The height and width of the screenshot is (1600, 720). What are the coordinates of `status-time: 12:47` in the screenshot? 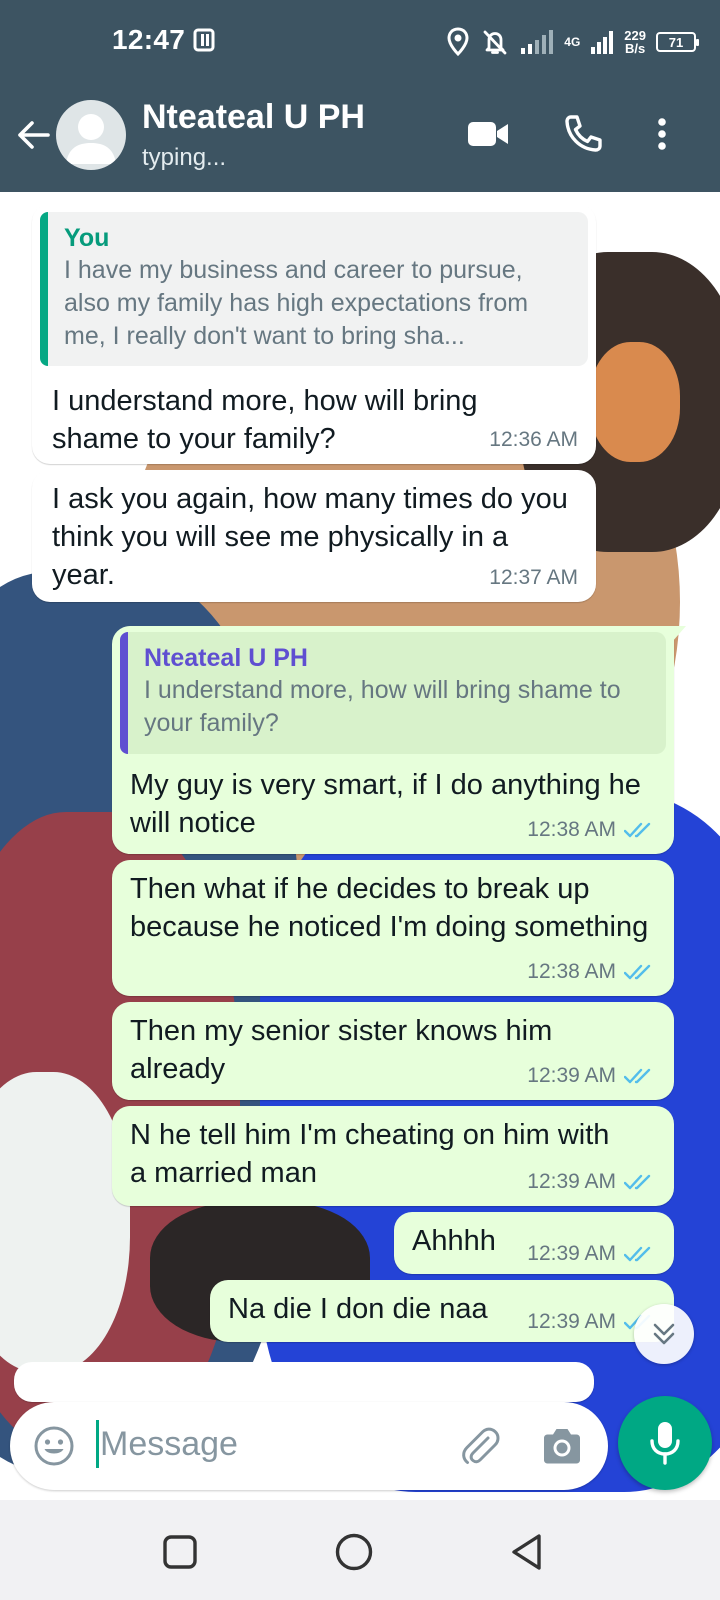 It's located at (149, 39).